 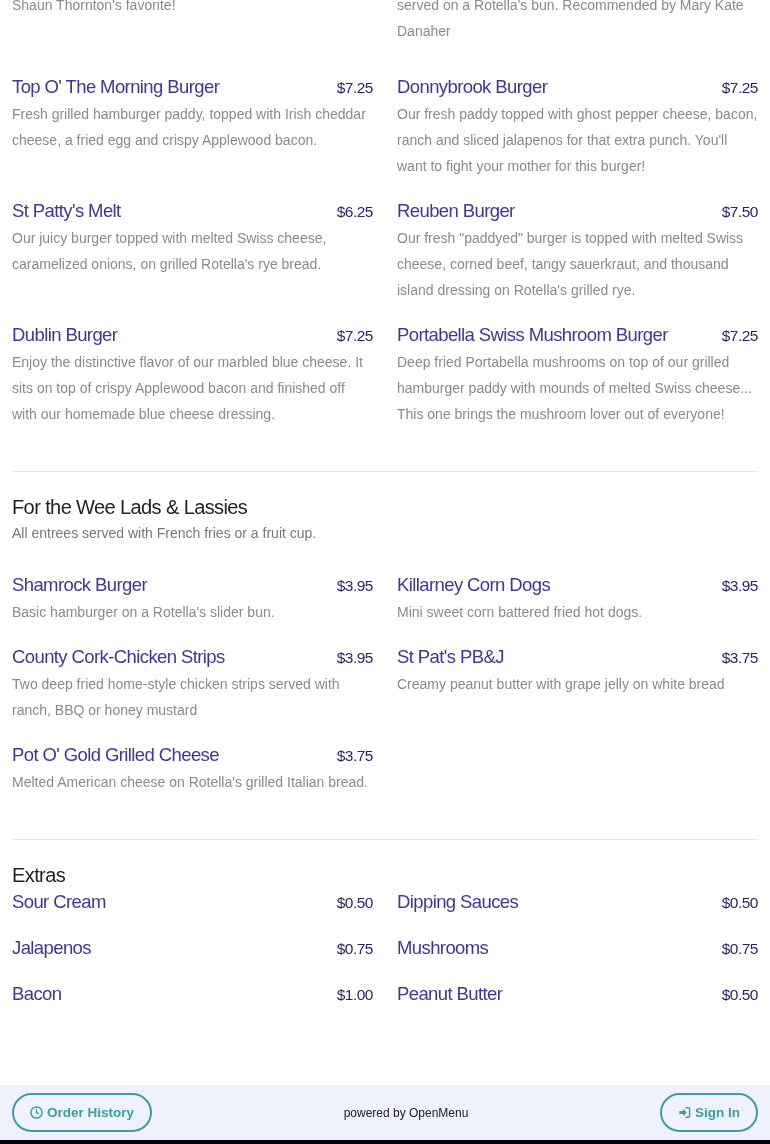 I want to click on item-description: Basic hamburger on a Rotella's slider bun., so click(x=144, y=612).